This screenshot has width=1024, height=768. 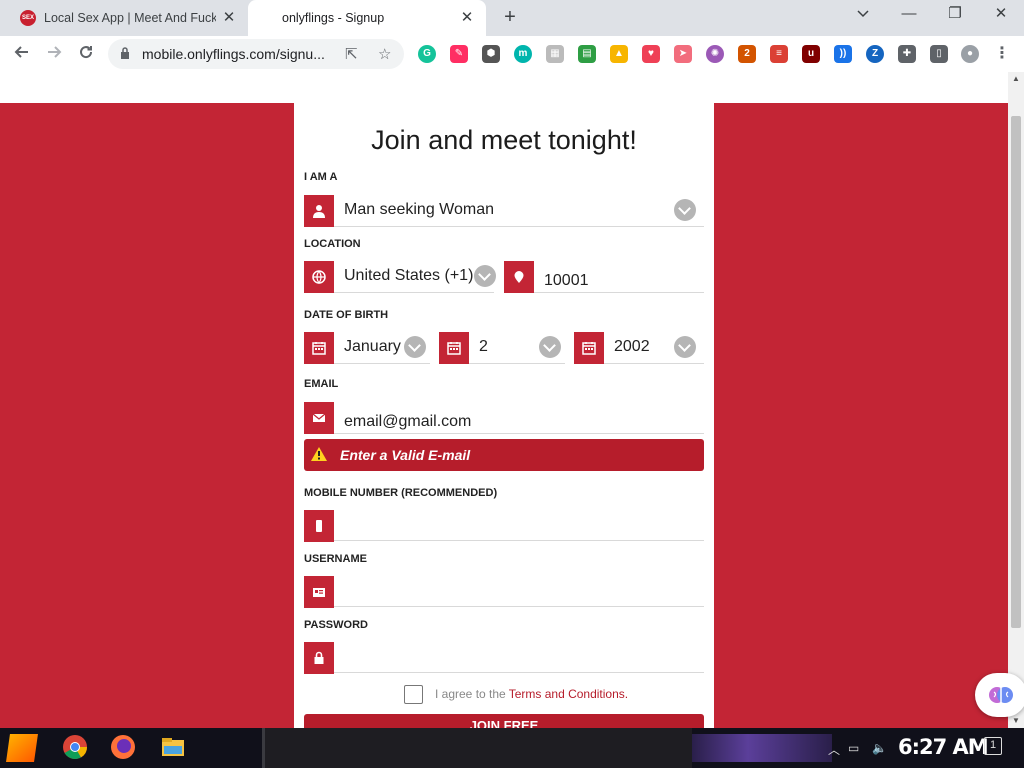 I want to click on page-scrollbar: ▲ ▼, so click(x=1016, y=400).